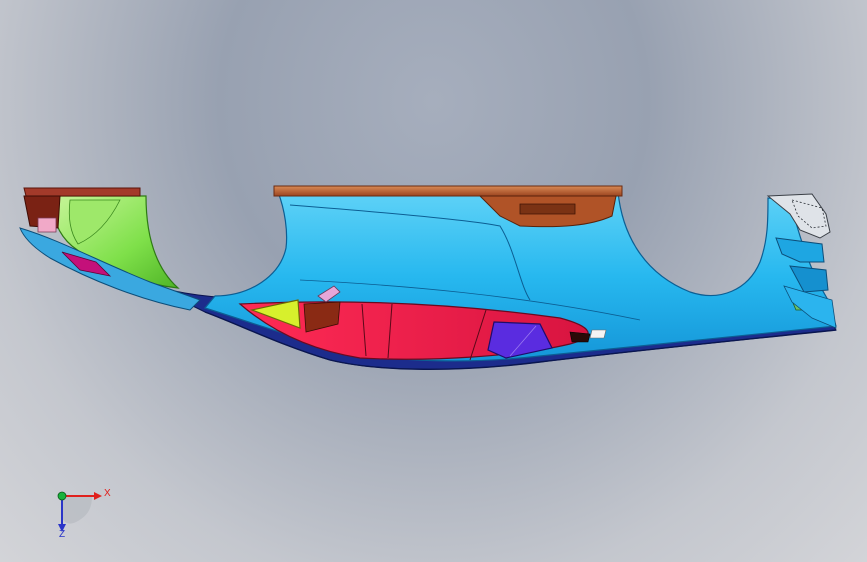 The height and width of the screenshot is (562, 867). What do you see at coordinates (107, 493) in the screenshot?
I see `x-axis-label: X` at bounding box center [107, 493].